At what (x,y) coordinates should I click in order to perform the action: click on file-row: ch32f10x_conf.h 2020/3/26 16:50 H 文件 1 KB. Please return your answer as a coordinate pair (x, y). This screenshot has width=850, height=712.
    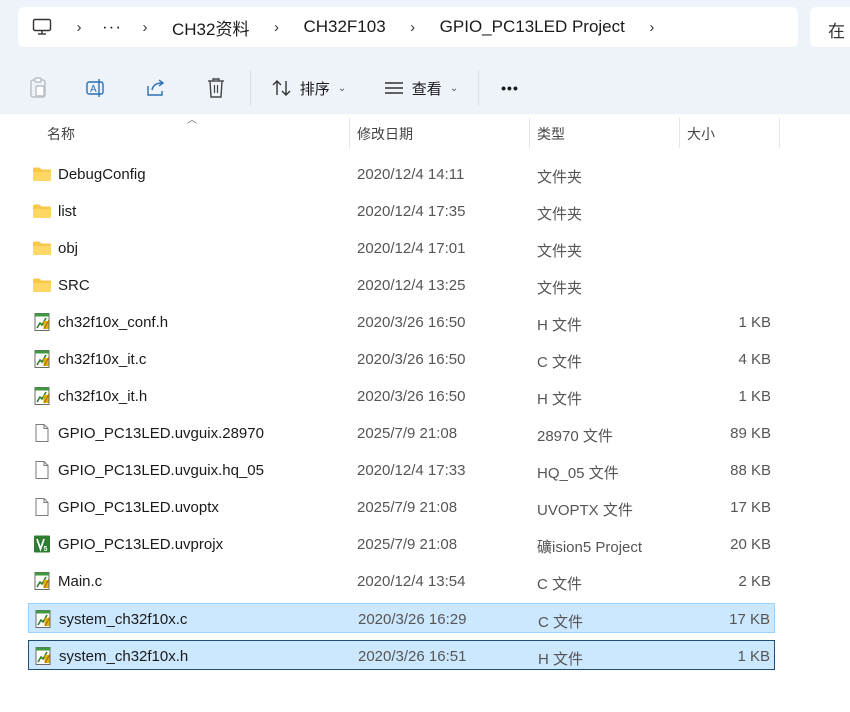
    Looking at the image, I should click on (401, 322).